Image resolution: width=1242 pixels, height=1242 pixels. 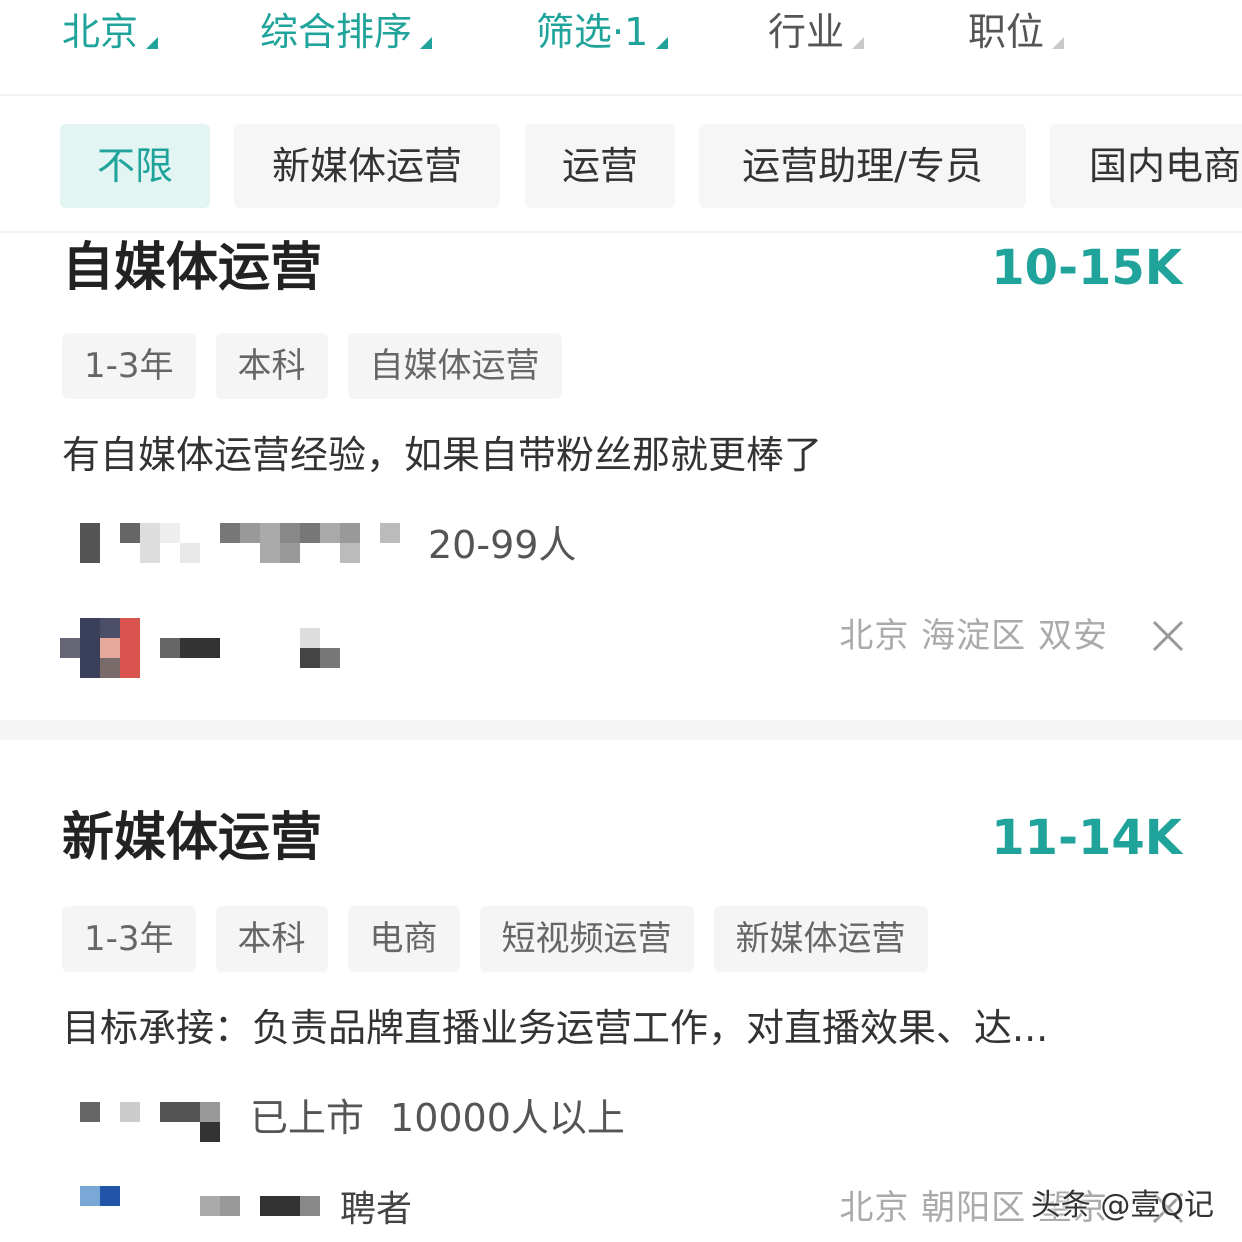 What do you see at coordinates (1006, 32) in the screenshot?
I see `filter-position-label: 职位` at bounding box center [1006, 32].